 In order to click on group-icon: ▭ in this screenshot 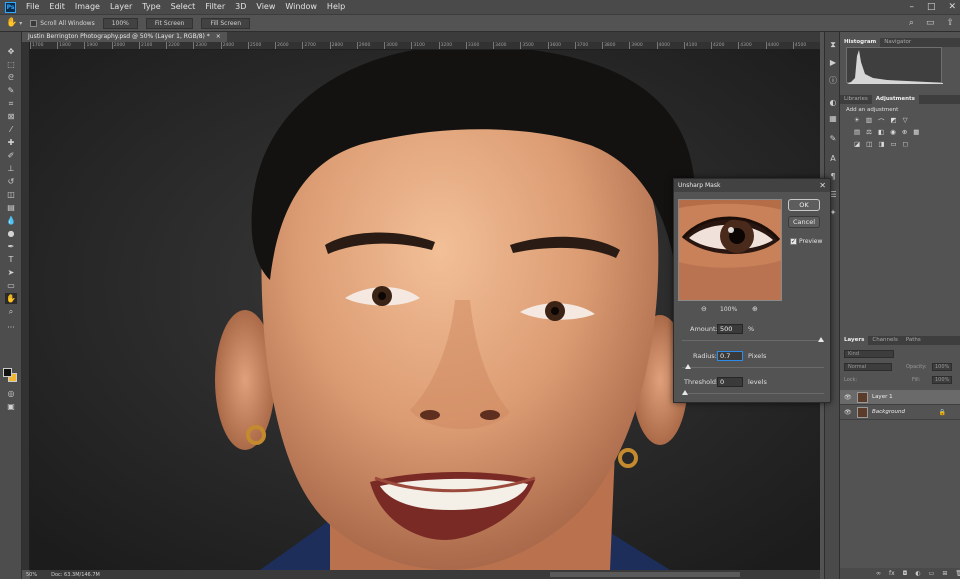, I will do `click(932, 573)`.